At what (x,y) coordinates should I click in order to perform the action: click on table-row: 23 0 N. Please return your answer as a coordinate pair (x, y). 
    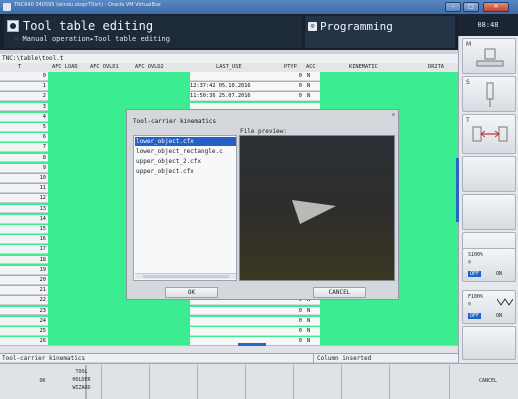
    Looking at the image, I should click on (229, 311).